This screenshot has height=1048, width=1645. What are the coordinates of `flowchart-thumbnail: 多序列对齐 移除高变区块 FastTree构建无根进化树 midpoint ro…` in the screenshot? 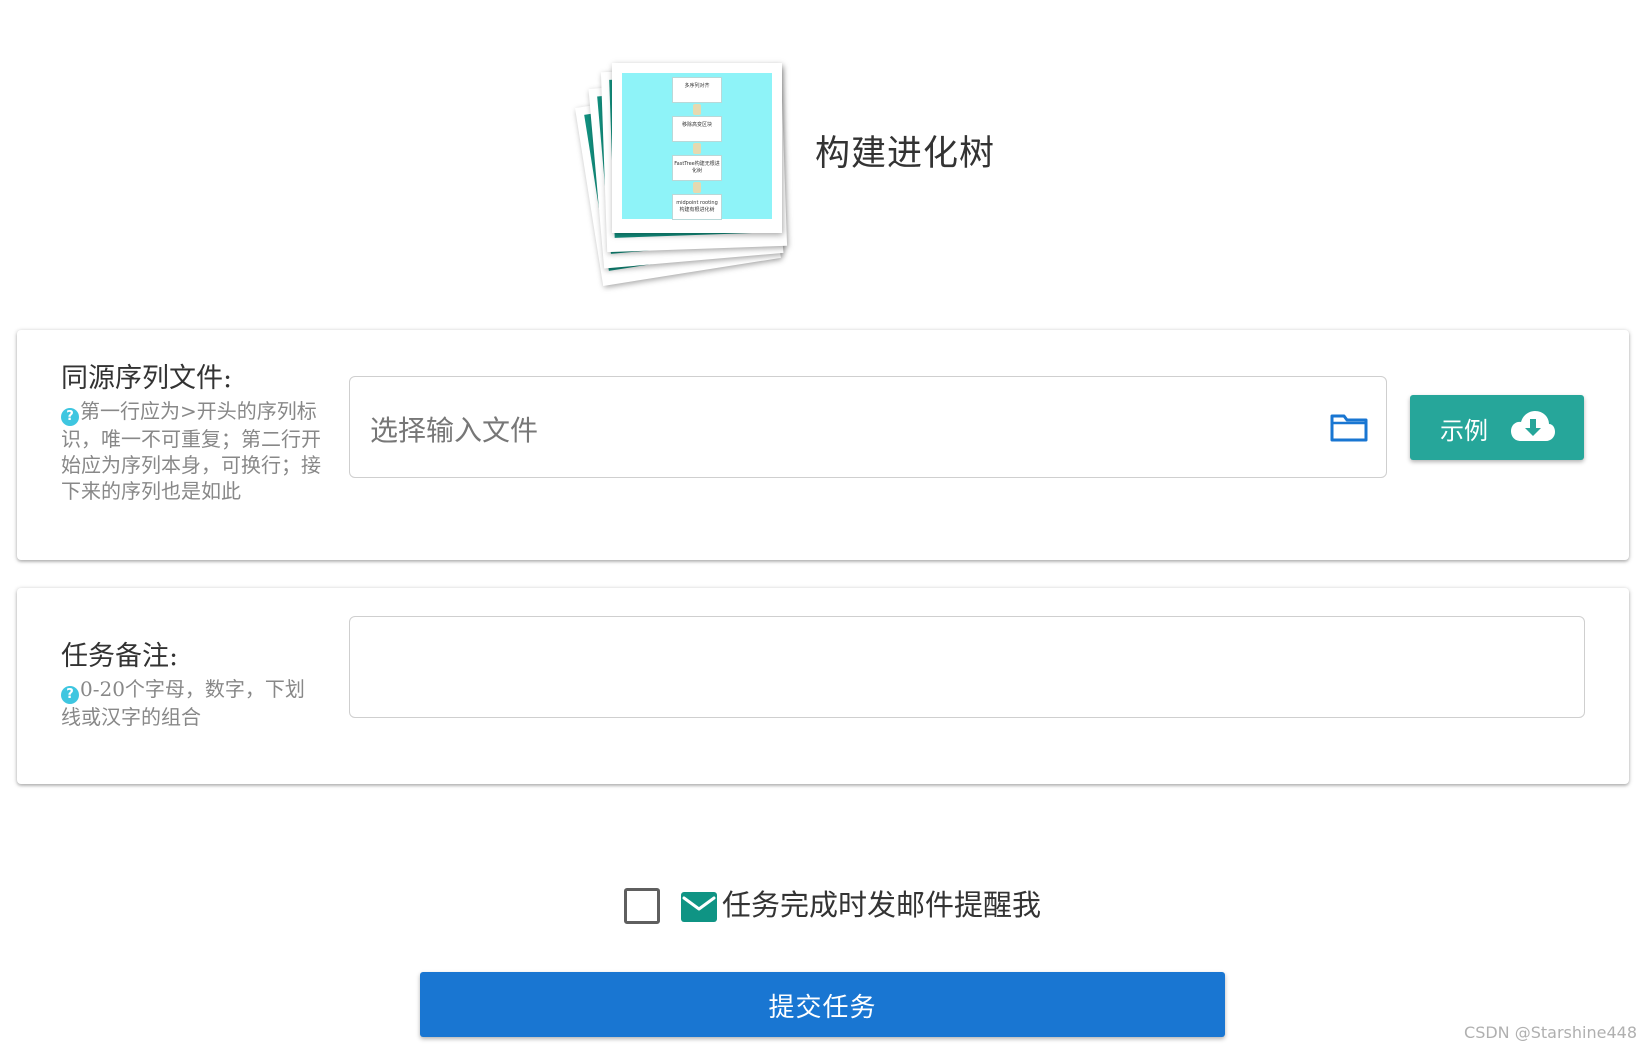 It's located at (692, 170).